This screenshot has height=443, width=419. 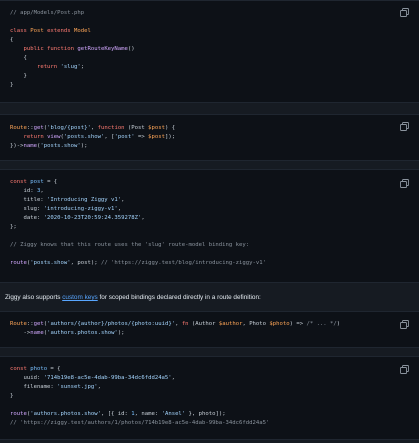 I want to click on code-line: const post = {, so click(x=214, y=182).